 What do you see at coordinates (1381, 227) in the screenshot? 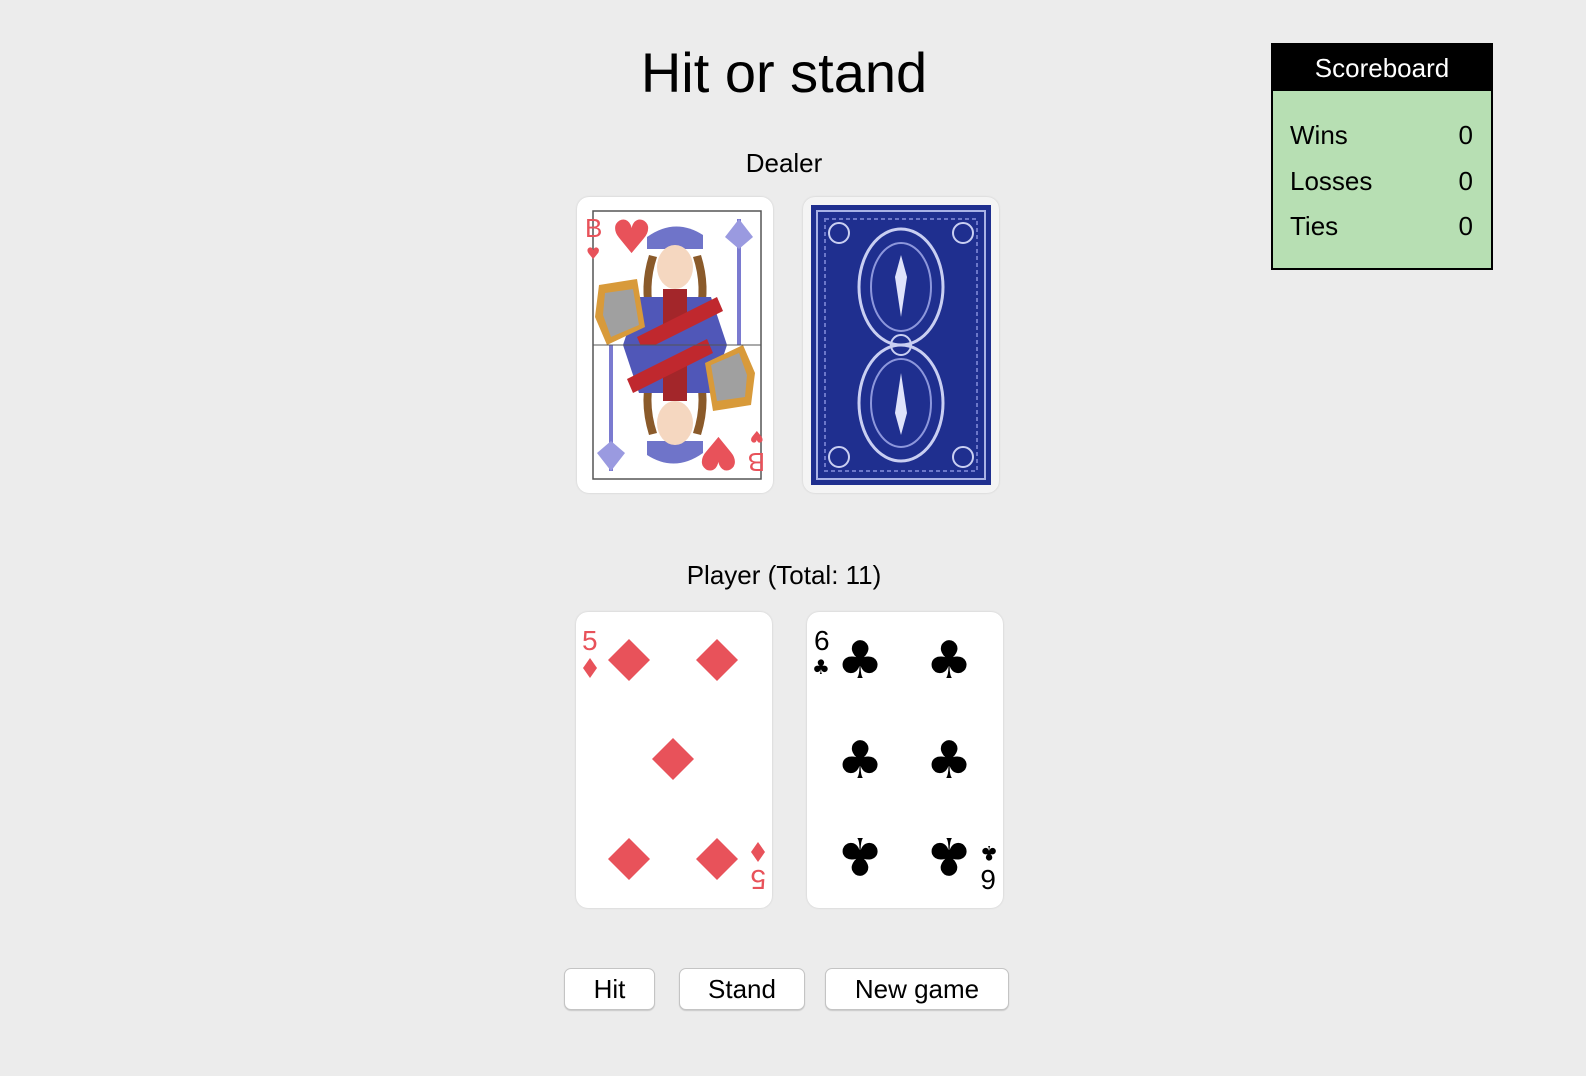
I see `score-row-ties: Ties 0` at bounding box center [1381, 227].